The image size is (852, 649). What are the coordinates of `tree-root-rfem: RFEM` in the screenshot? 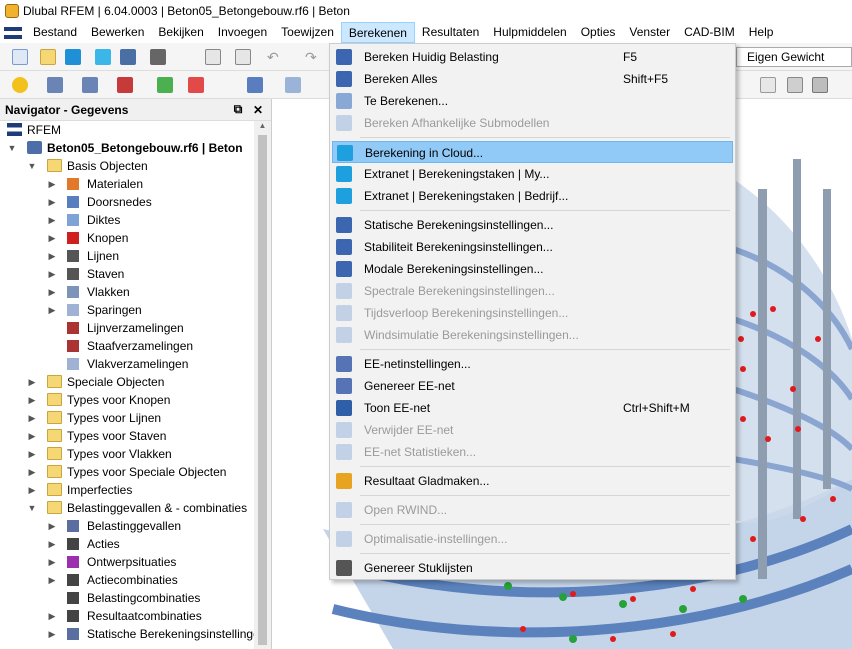 It's located at (127, 130).